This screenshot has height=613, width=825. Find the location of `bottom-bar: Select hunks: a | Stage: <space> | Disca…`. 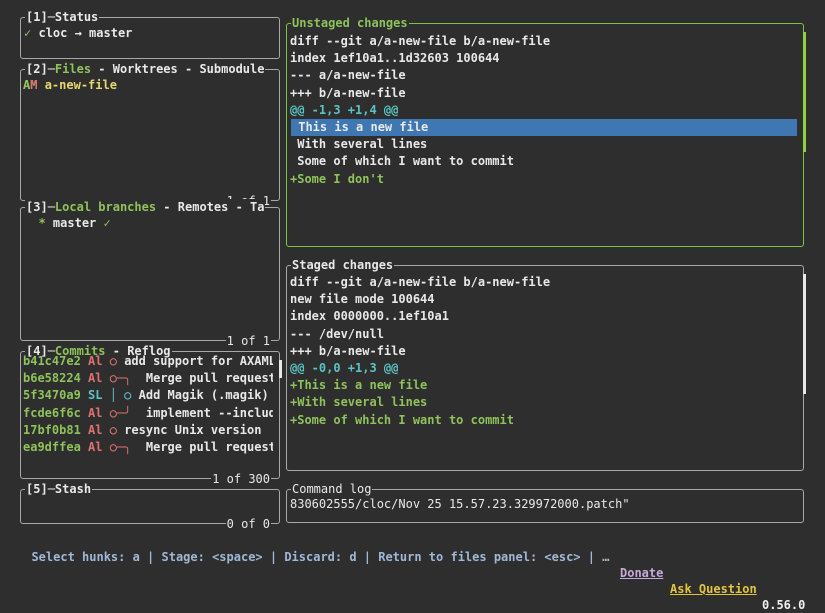

bottom-bar: Select hunks: a | Stage: <space> | Disca… is located at coordinates (412, 572).